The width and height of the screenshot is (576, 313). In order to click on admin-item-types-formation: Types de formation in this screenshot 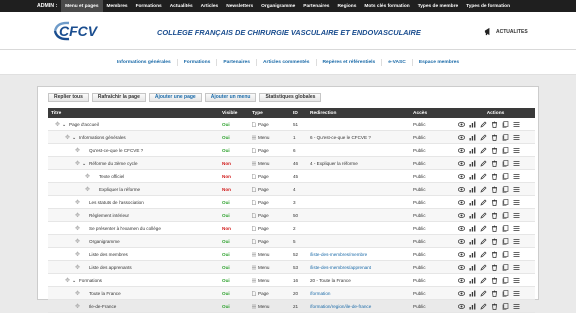, I will do `click(488, 6)`.